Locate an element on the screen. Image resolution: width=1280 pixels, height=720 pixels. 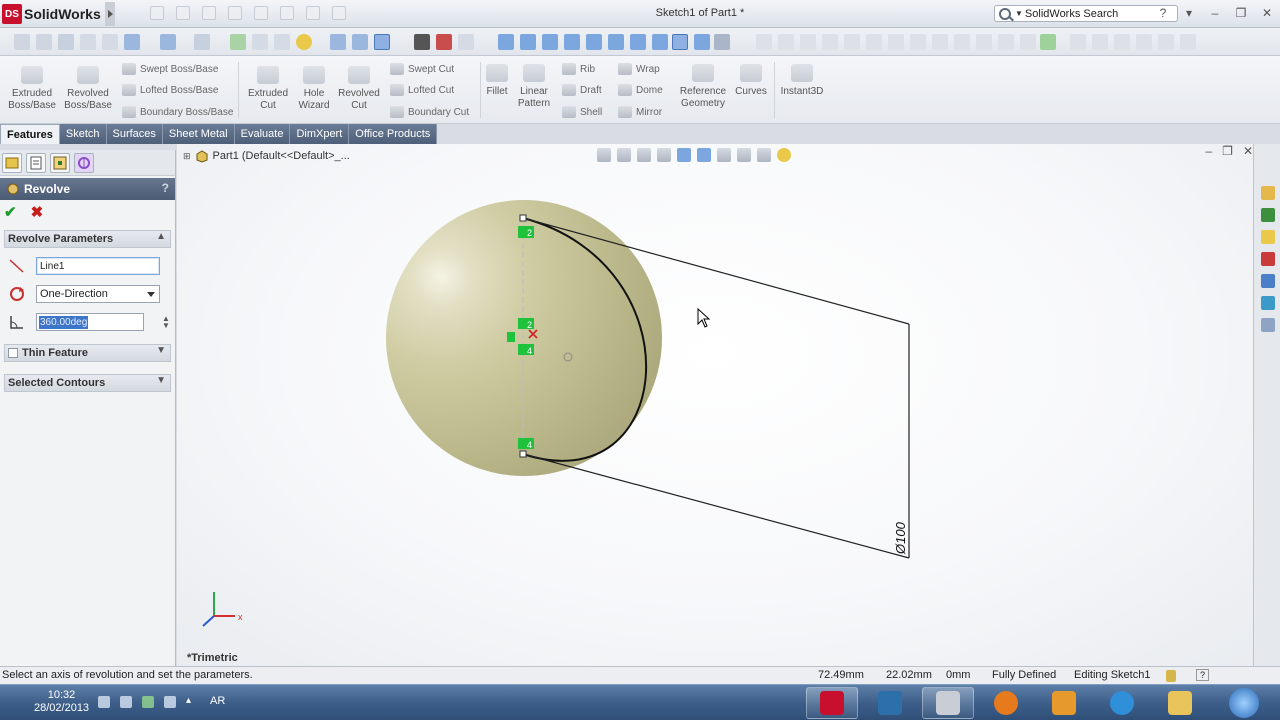
lofted-cut-button: Lofted Cut is located at coordinates (422, 90).